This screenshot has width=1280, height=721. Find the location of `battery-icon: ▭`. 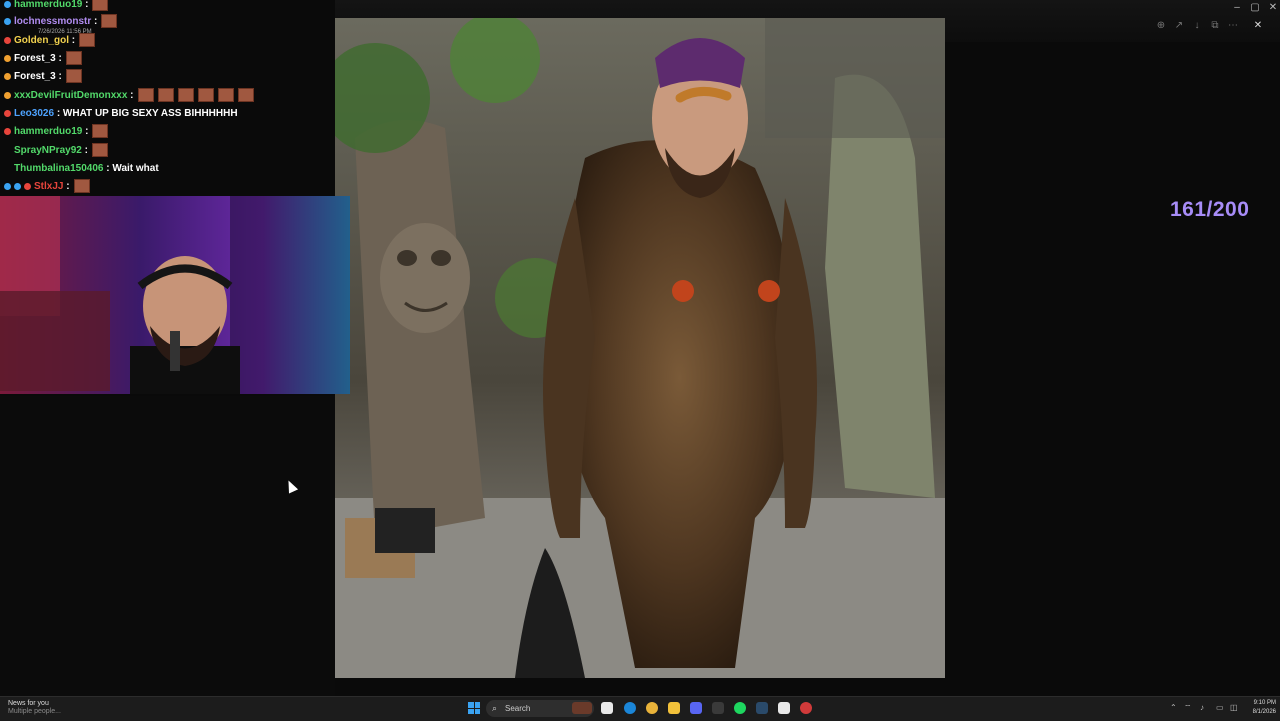

battery-icon: ▭ is located at coordinates (1220, 707).